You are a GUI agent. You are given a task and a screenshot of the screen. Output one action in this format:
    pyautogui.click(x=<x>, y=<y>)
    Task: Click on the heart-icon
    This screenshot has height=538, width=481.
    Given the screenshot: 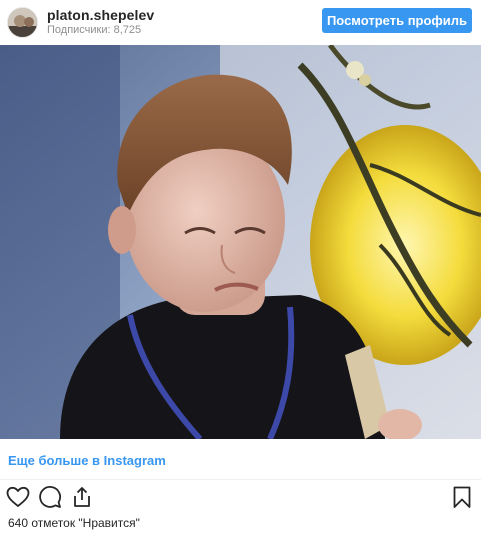 What is the action you would take?
    pyautogui.click(x=18, y=497)
    